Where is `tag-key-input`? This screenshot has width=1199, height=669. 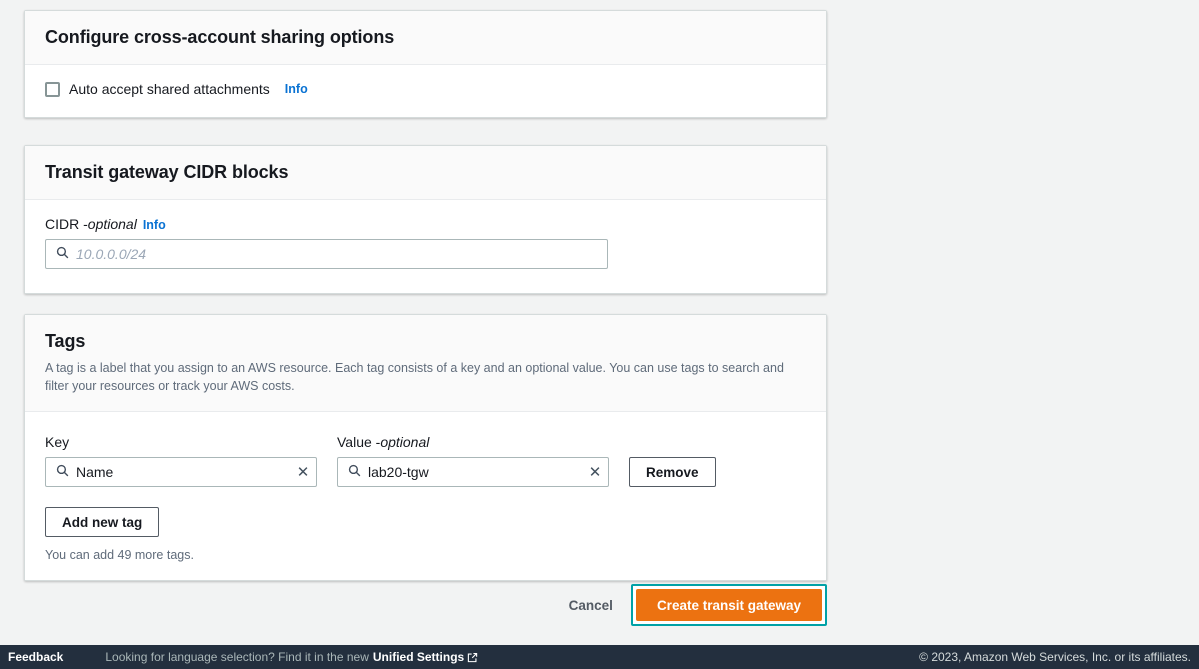 tag-key-input is located at coordinates (183, 472).